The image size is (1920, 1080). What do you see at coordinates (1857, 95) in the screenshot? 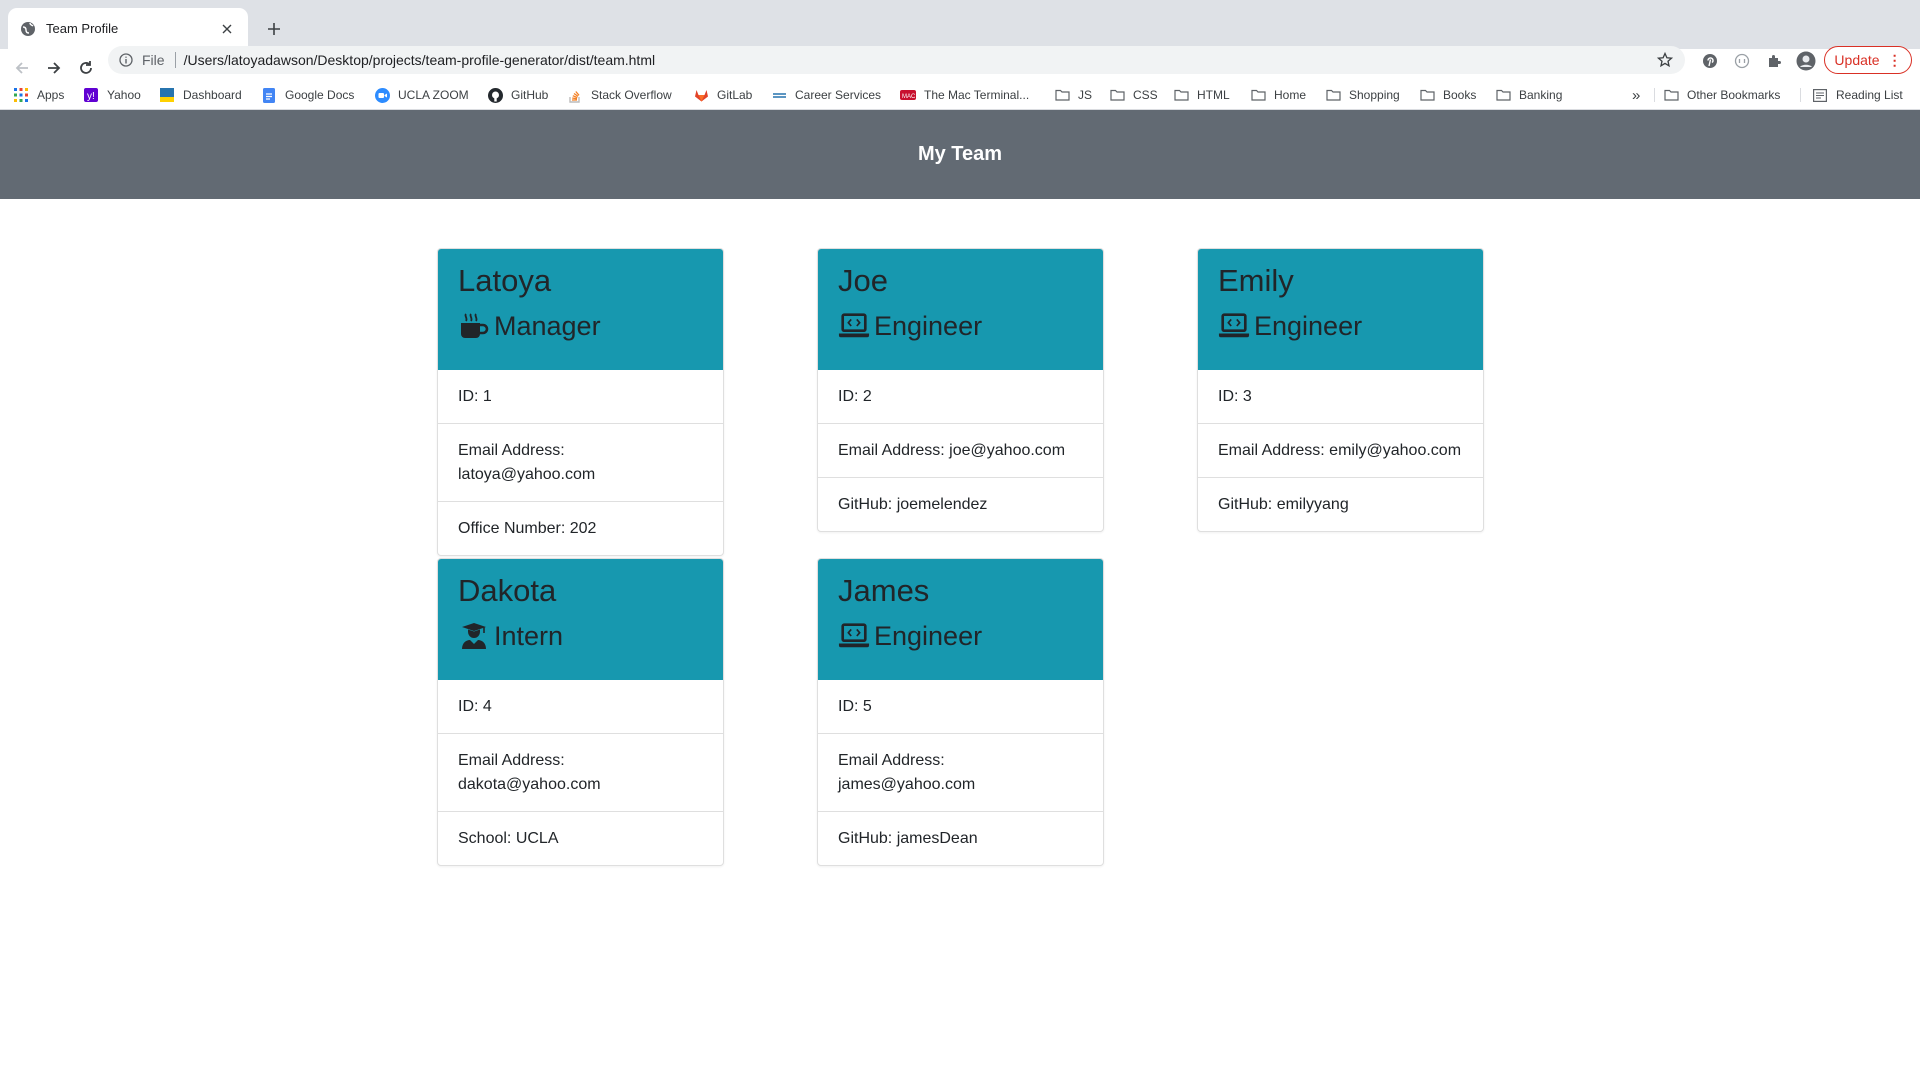
I see `reading-list-button: Reading List` at bounding box center [1857, 95].